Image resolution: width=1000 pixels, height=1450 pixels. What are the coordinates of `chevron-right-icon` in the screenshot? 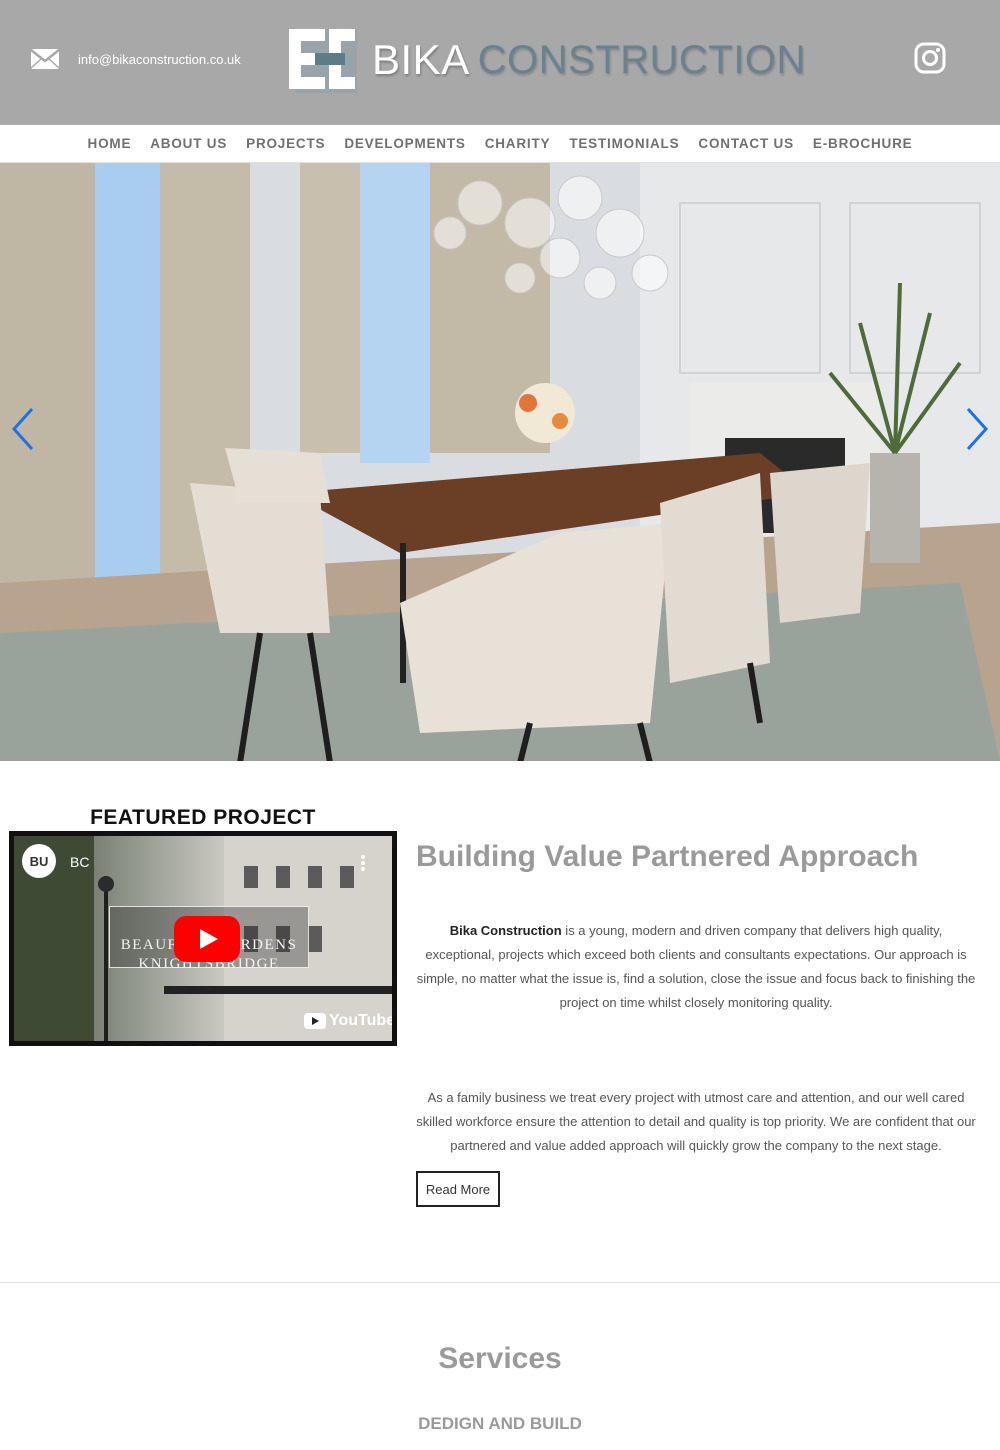 It's located at (977, 429).